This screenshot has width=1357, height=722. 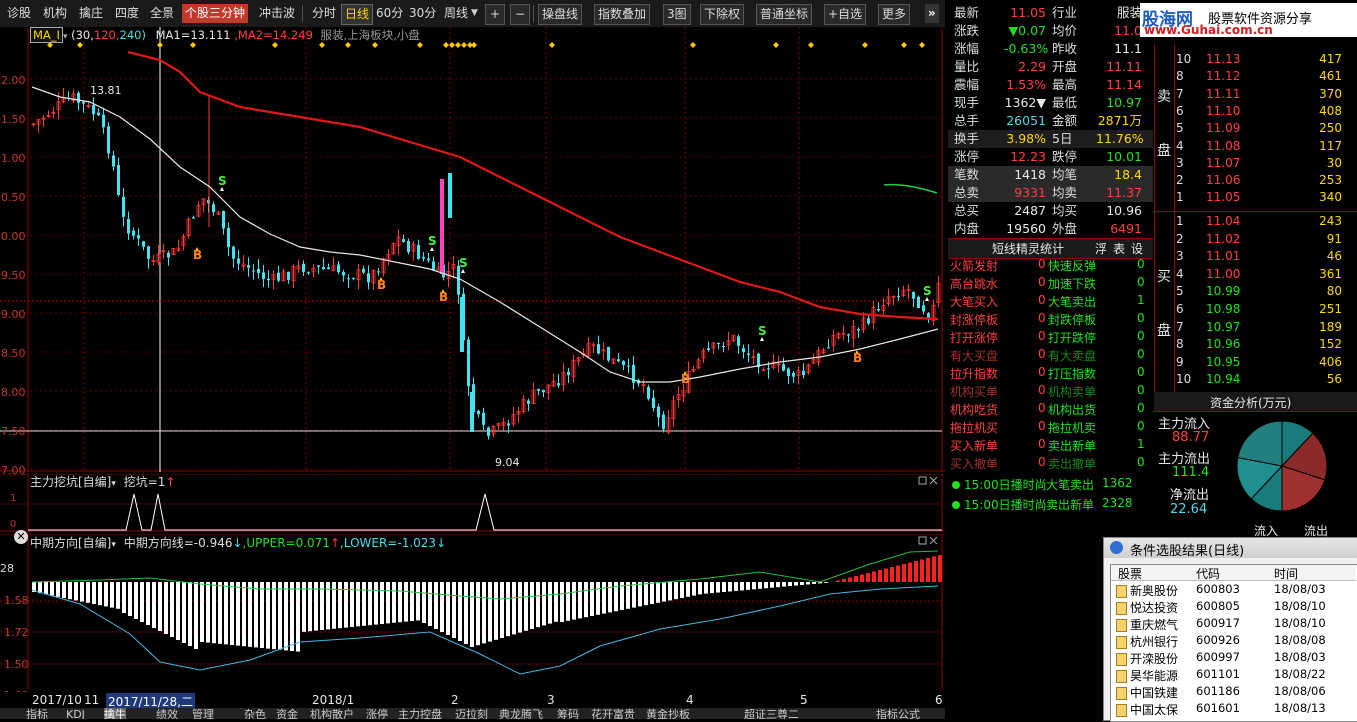 I want to click on ma-selector: MA_I, so click(x=46, y=35).